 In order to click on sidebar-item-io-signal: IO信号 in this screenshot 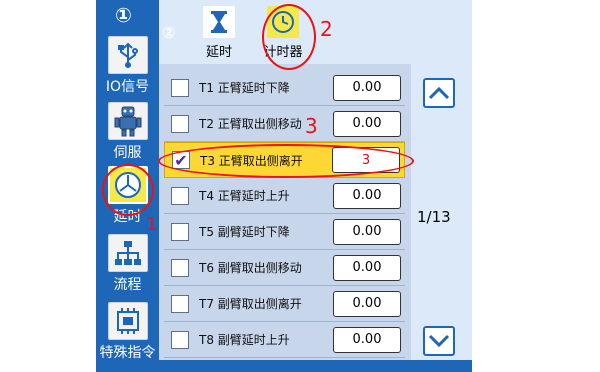, I will do `click(127, 66)`.